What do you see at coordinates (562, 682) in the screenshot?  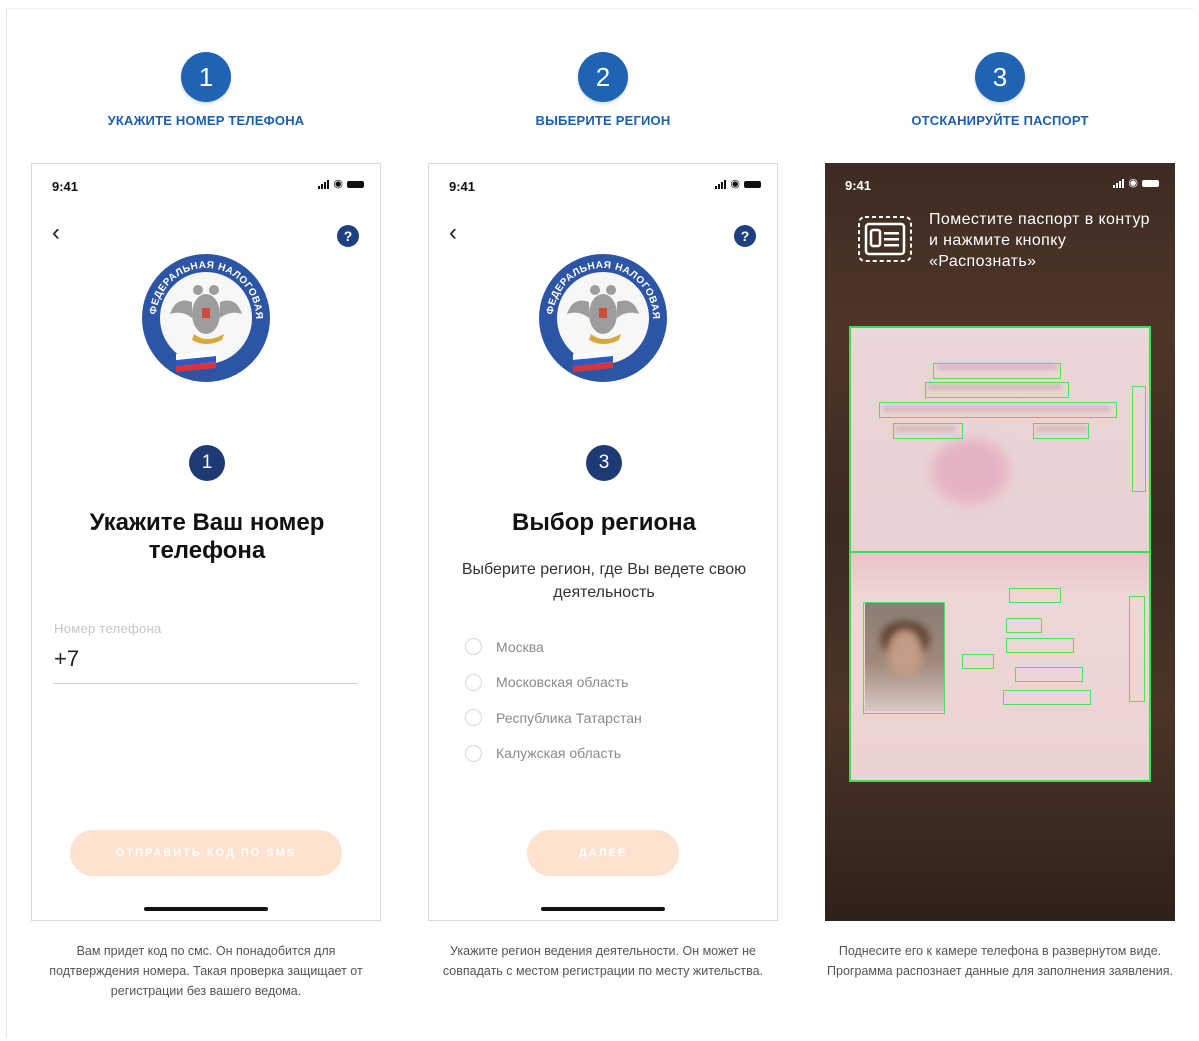 I see `region-label: Московская область` at bounding box center [562, 682].